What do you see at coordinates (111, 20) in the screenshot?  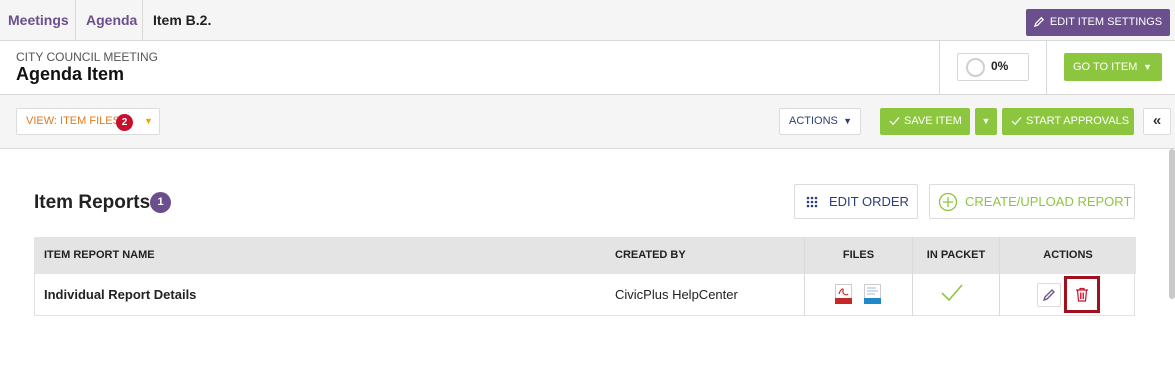 I see `breadcrumb-agenda: Agenda` at bounding box center [111, 20].